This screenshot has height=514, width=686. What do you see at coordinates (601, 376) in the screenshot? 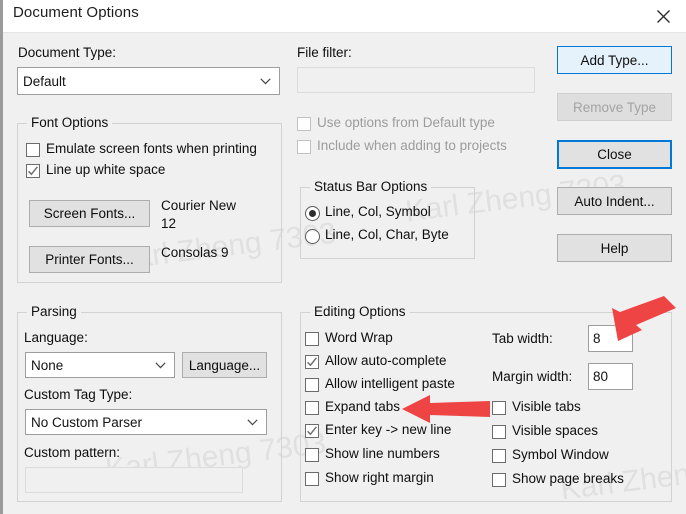
I see `margin-width-value: 80` at bounding box center [601, 376].